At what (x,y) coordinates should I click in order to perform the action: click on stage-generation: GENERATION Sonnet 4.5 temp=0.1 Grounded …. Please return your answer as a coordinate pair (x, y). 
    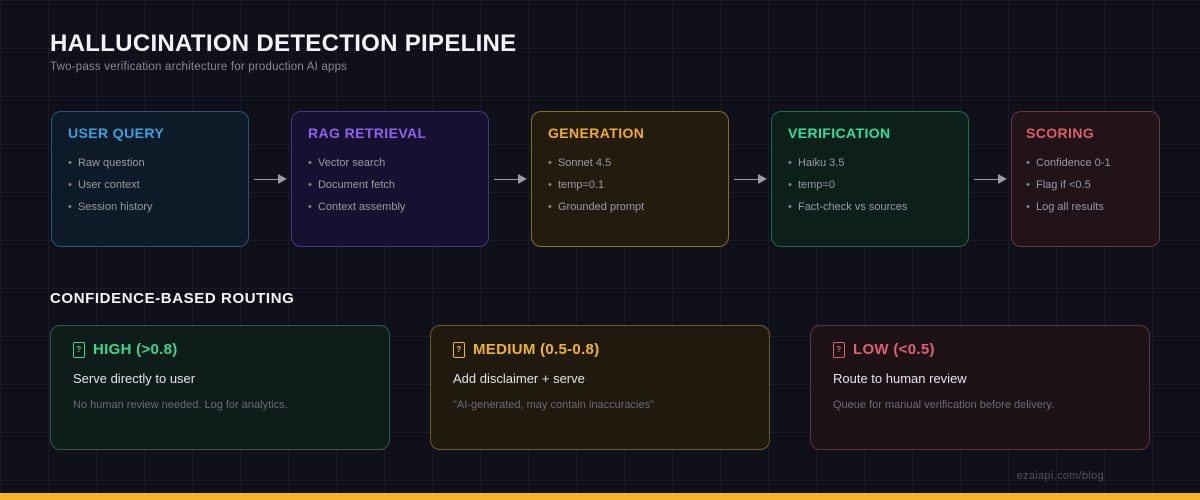
    Looking at the image, I should click on (630, 179).